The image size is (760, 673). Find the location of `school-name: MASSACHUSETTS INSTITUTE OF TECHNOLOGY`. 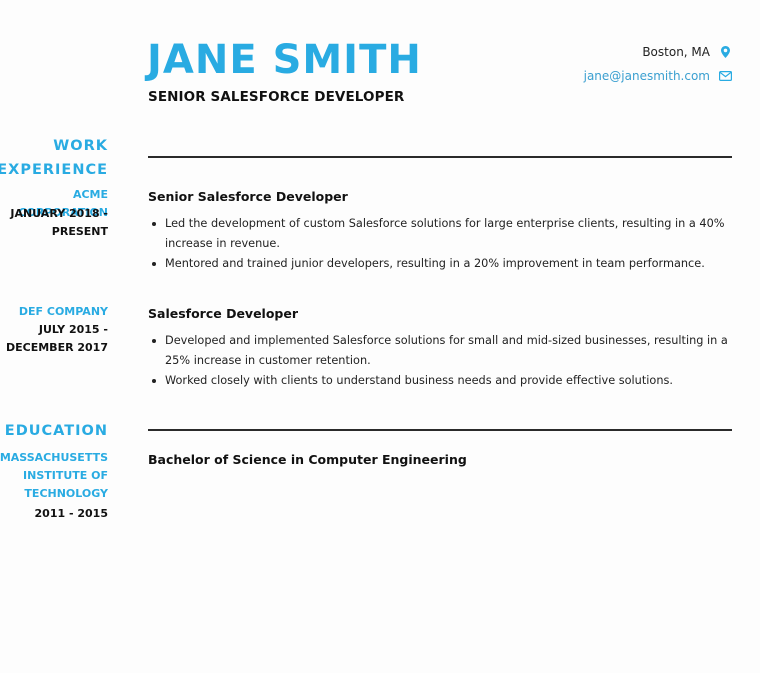

school-name: MASSACHUSETTS INSTITUTE OF TECHNOLOGY is located at coordinates (54, 476).